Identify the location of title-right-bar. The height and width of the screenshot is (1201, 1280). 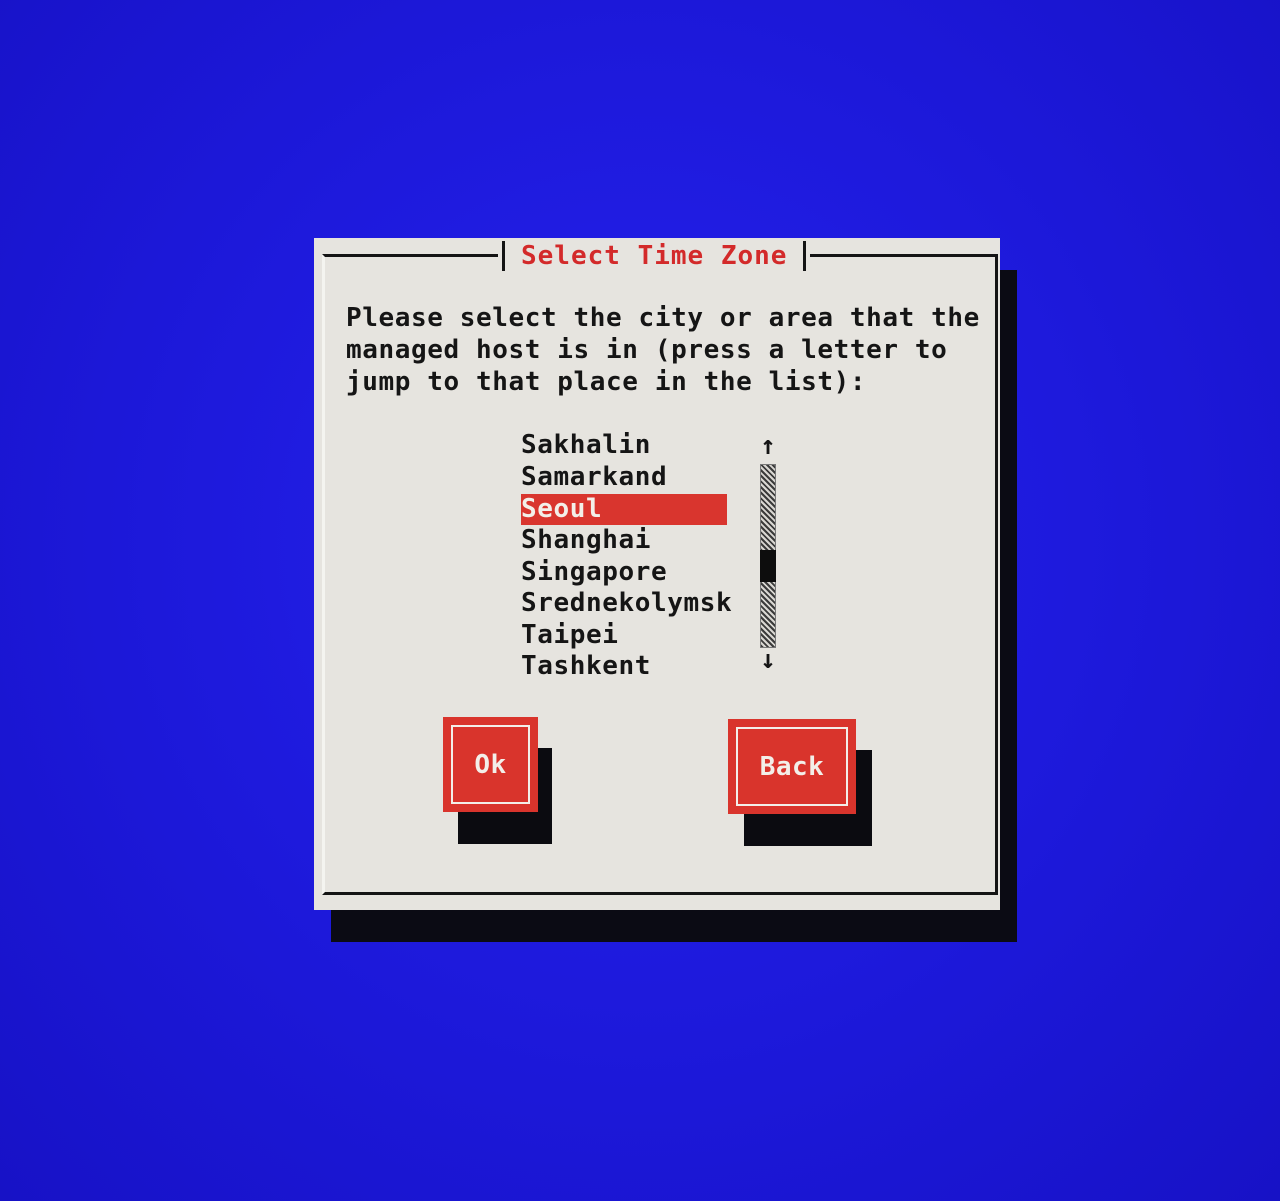
(805, 256).